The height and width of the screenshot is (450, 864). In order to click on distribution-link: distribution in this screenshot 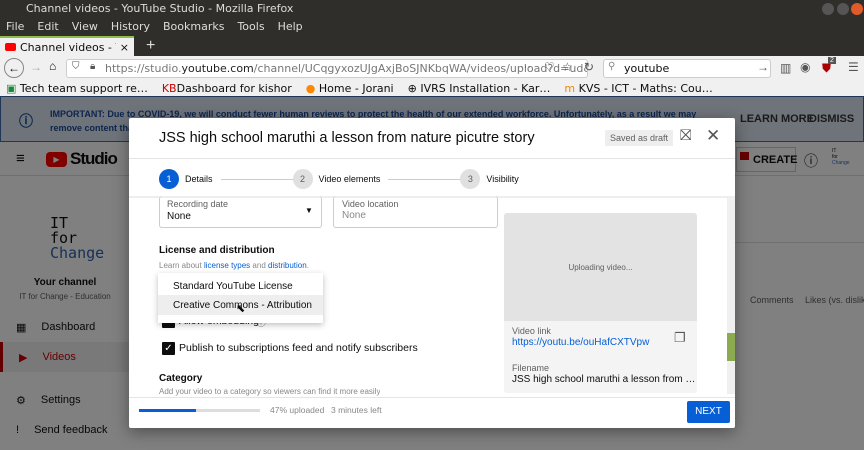, I will do `click(287, 265)`.